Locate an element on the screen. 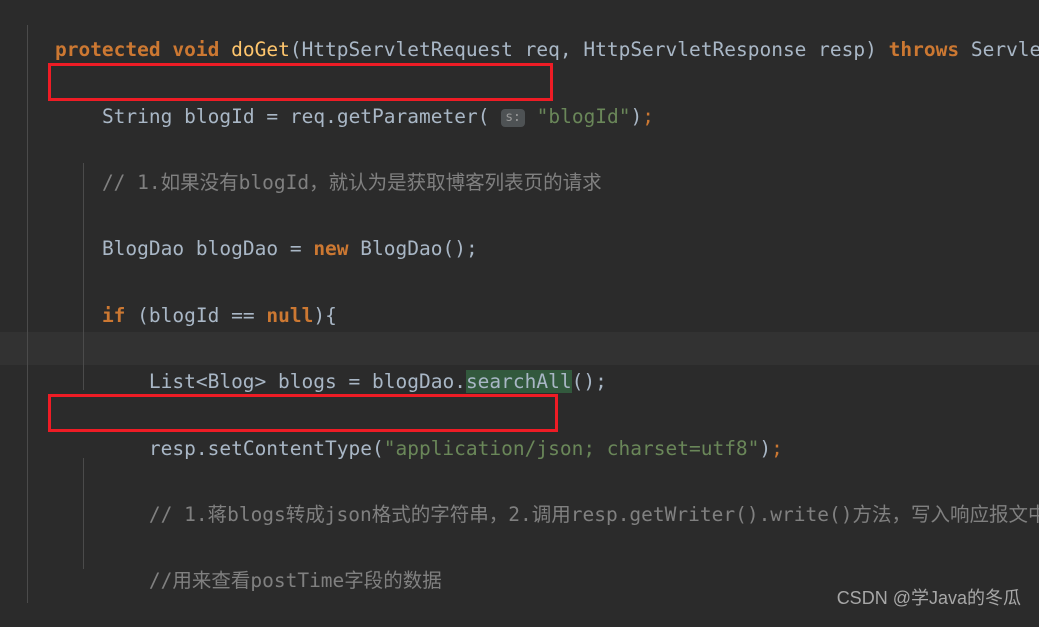 The width and height of the screenshot is (1039, 627). code-line-6: List<Blog> blogs = blogDao.searchAll(); is located at coordinates (519, 362).